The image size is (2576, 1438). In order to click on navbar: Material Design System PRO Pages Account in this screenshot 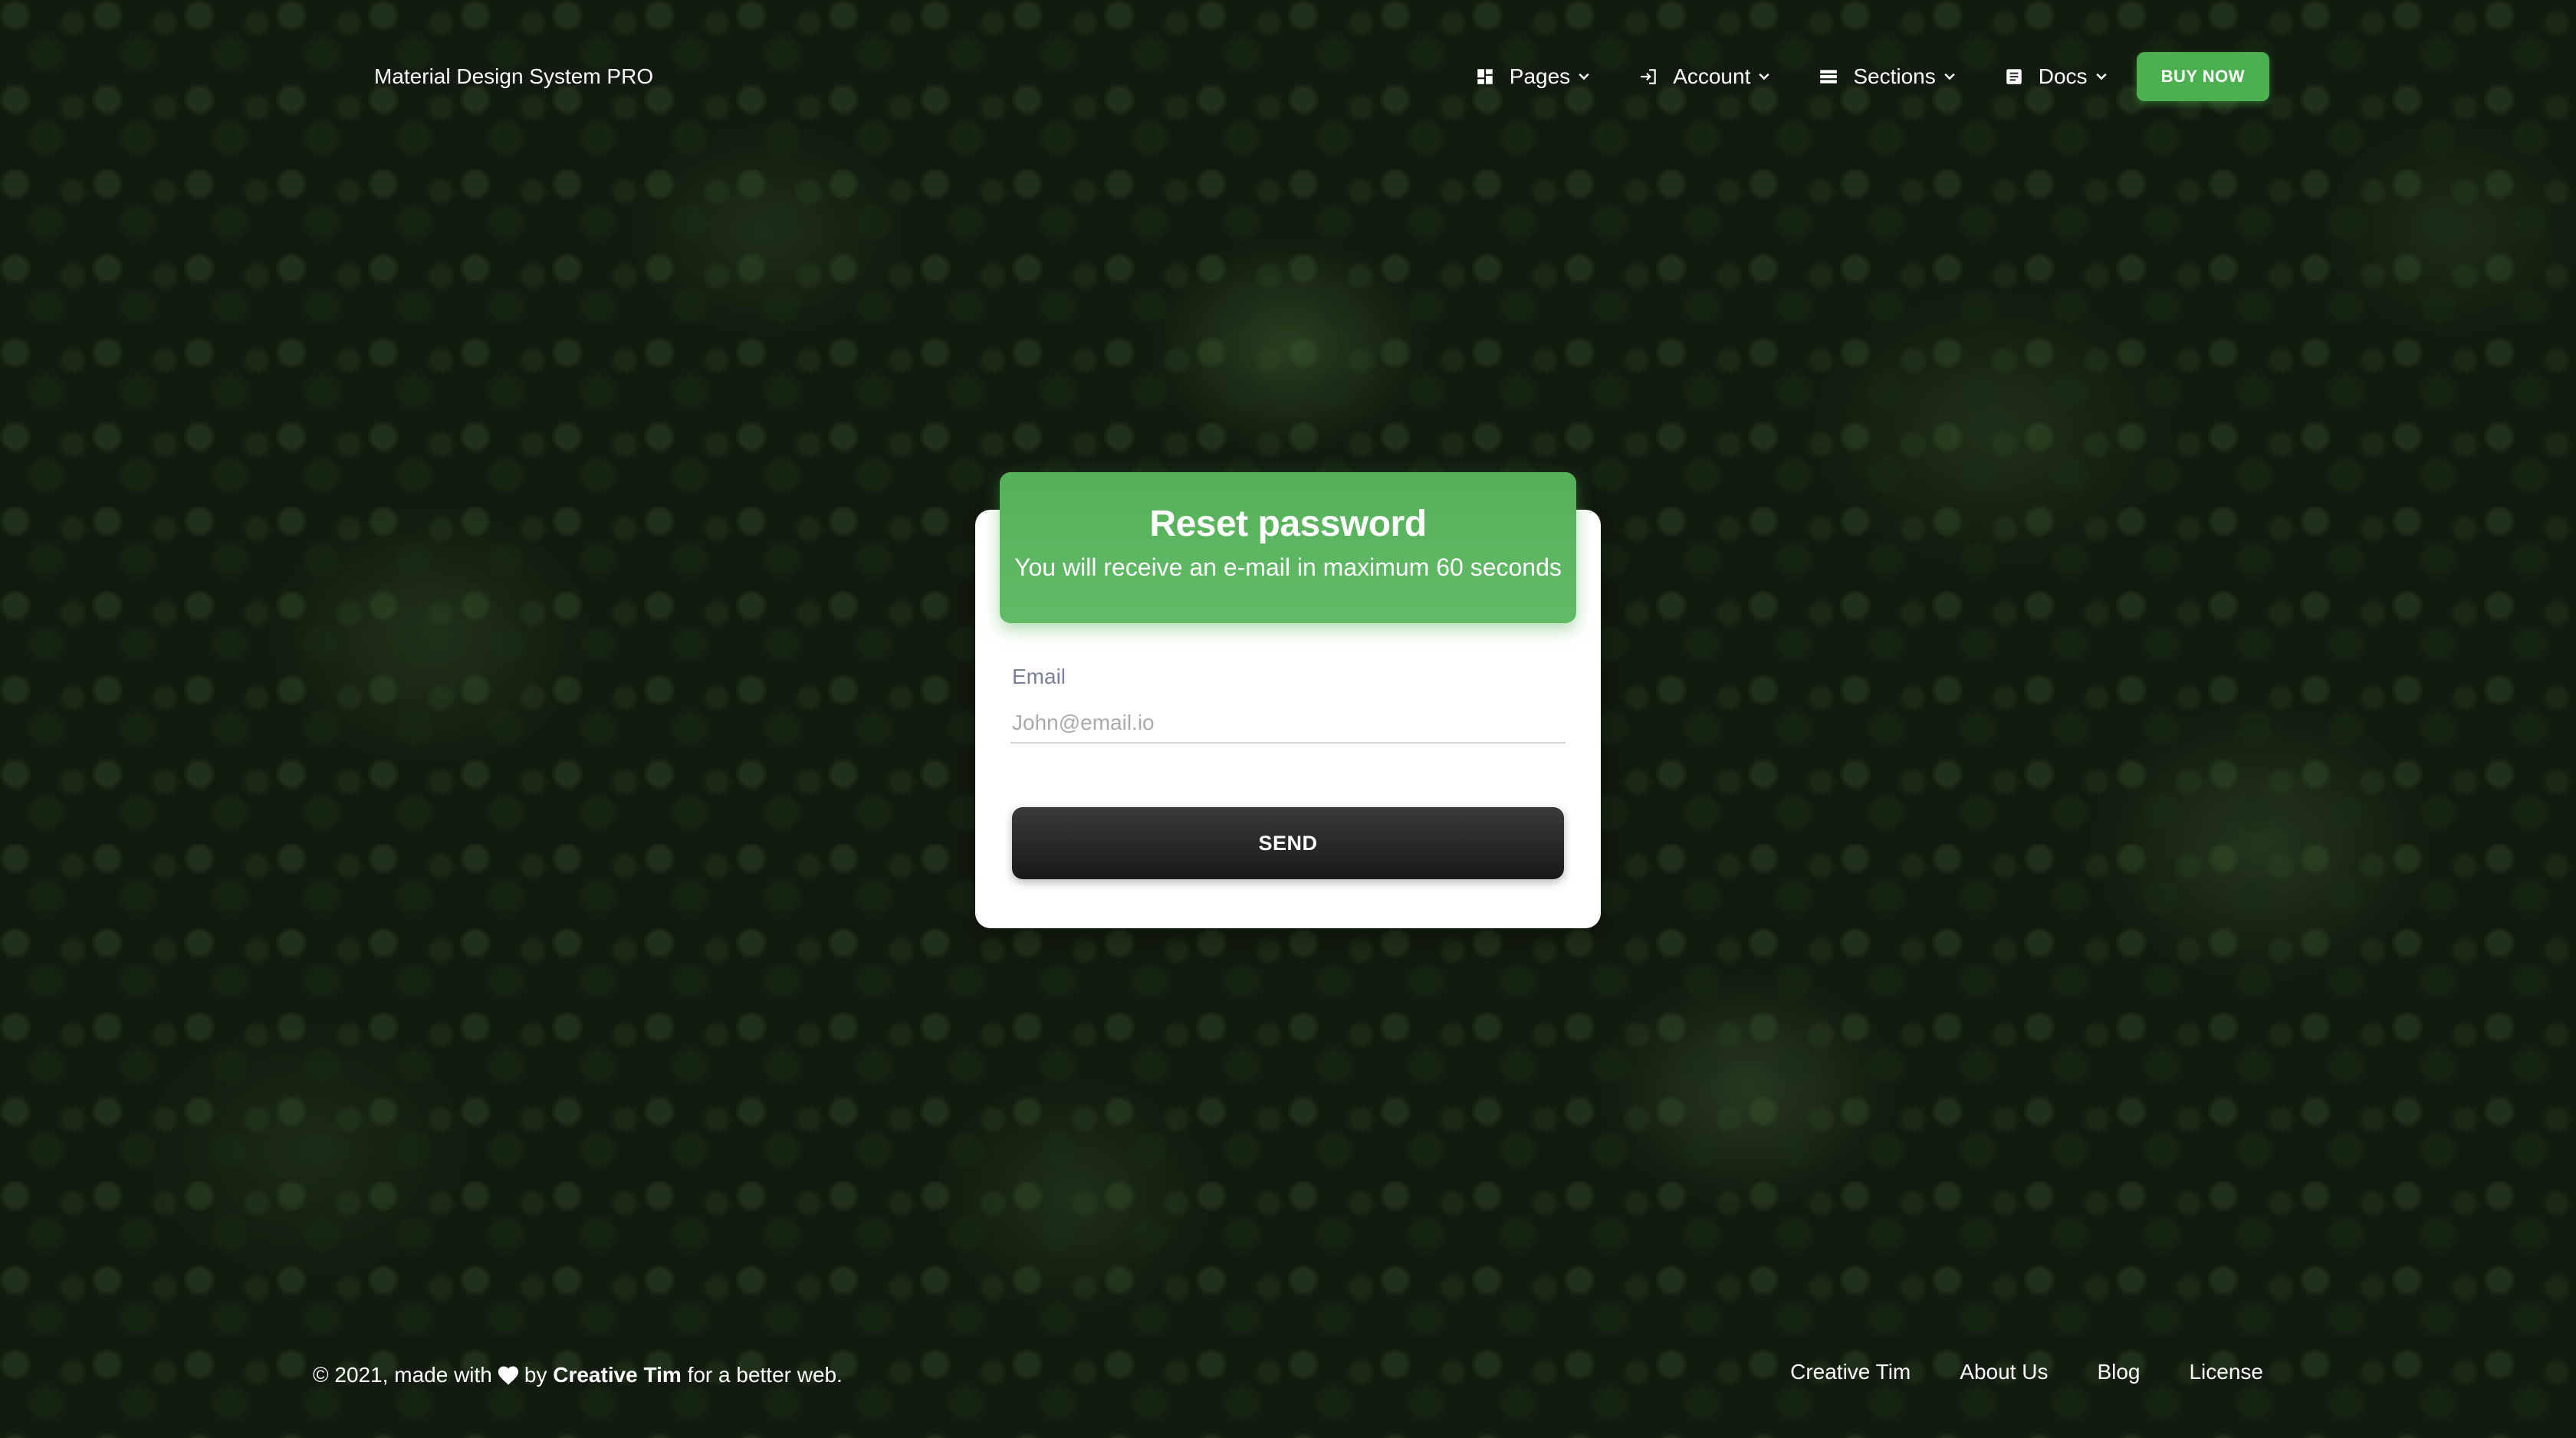, I will do `click(1319, 76)`.